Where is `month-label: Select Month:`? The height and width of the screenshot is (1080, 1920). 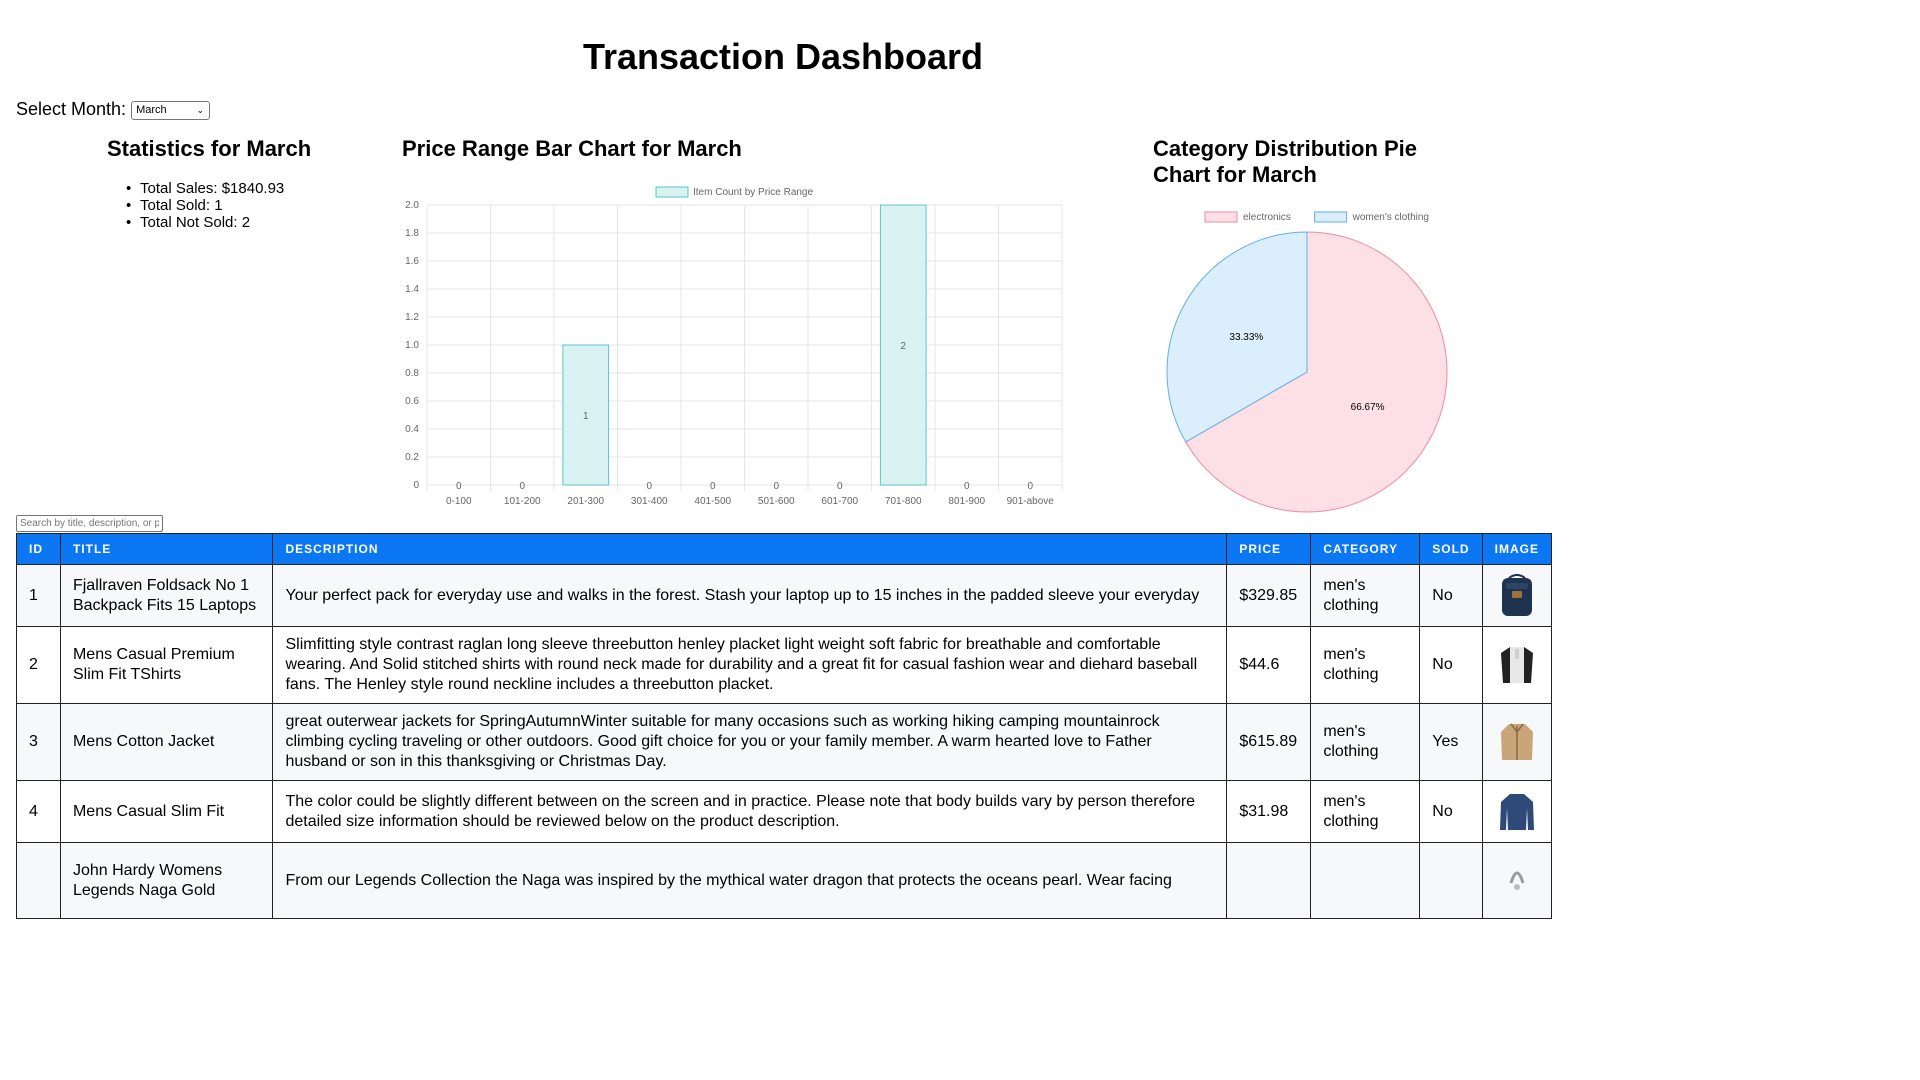
month-label: Select Month: is located at coordinates (71, 109).